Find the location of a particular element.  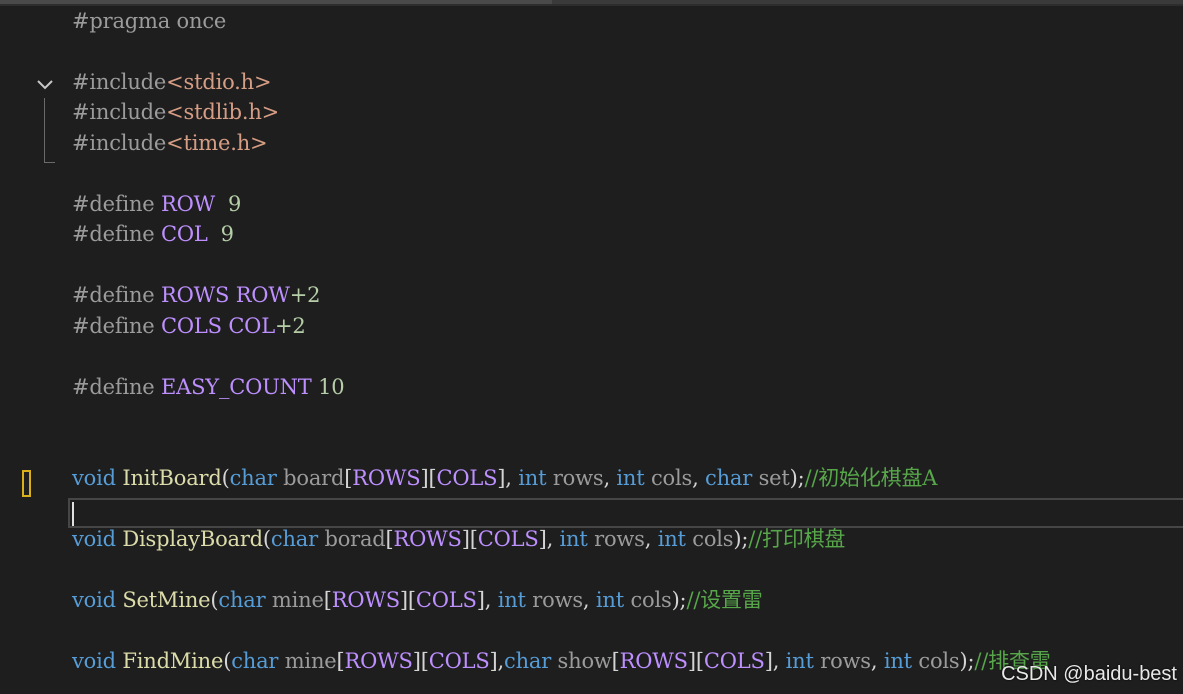

watermark: CSDN @baidu-best is located at coordinates (1089, 674).